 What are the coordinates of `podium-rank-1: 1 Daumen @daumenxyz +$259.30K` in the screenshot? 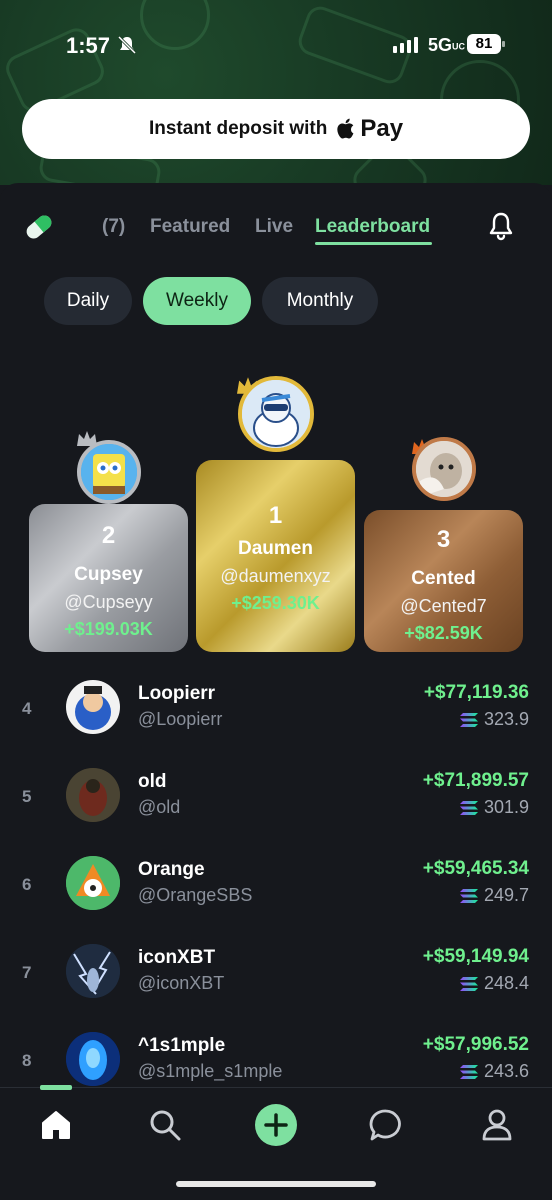 It's located at (275, 556).